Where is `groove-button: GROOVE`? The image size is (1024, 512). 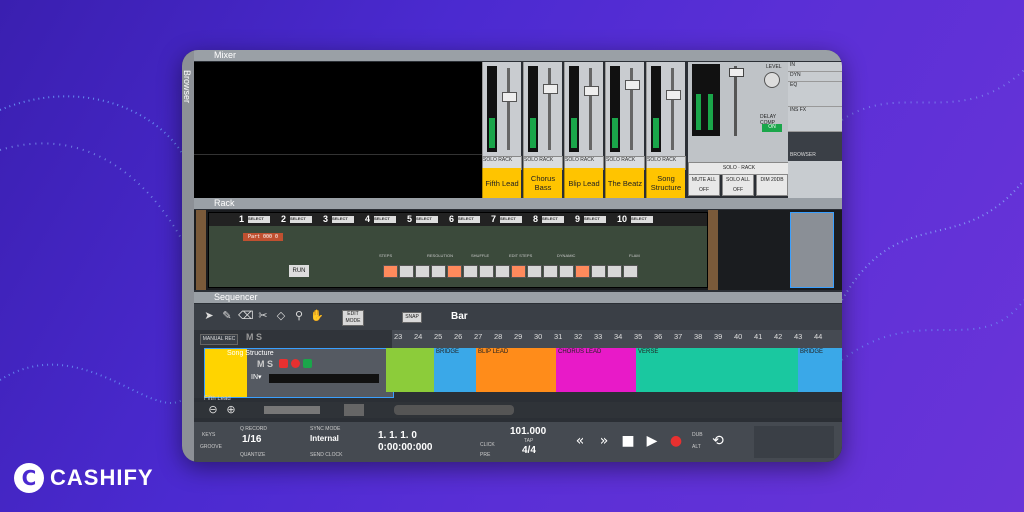
groove-button: GROOVE is located at coordinates (211, 447).